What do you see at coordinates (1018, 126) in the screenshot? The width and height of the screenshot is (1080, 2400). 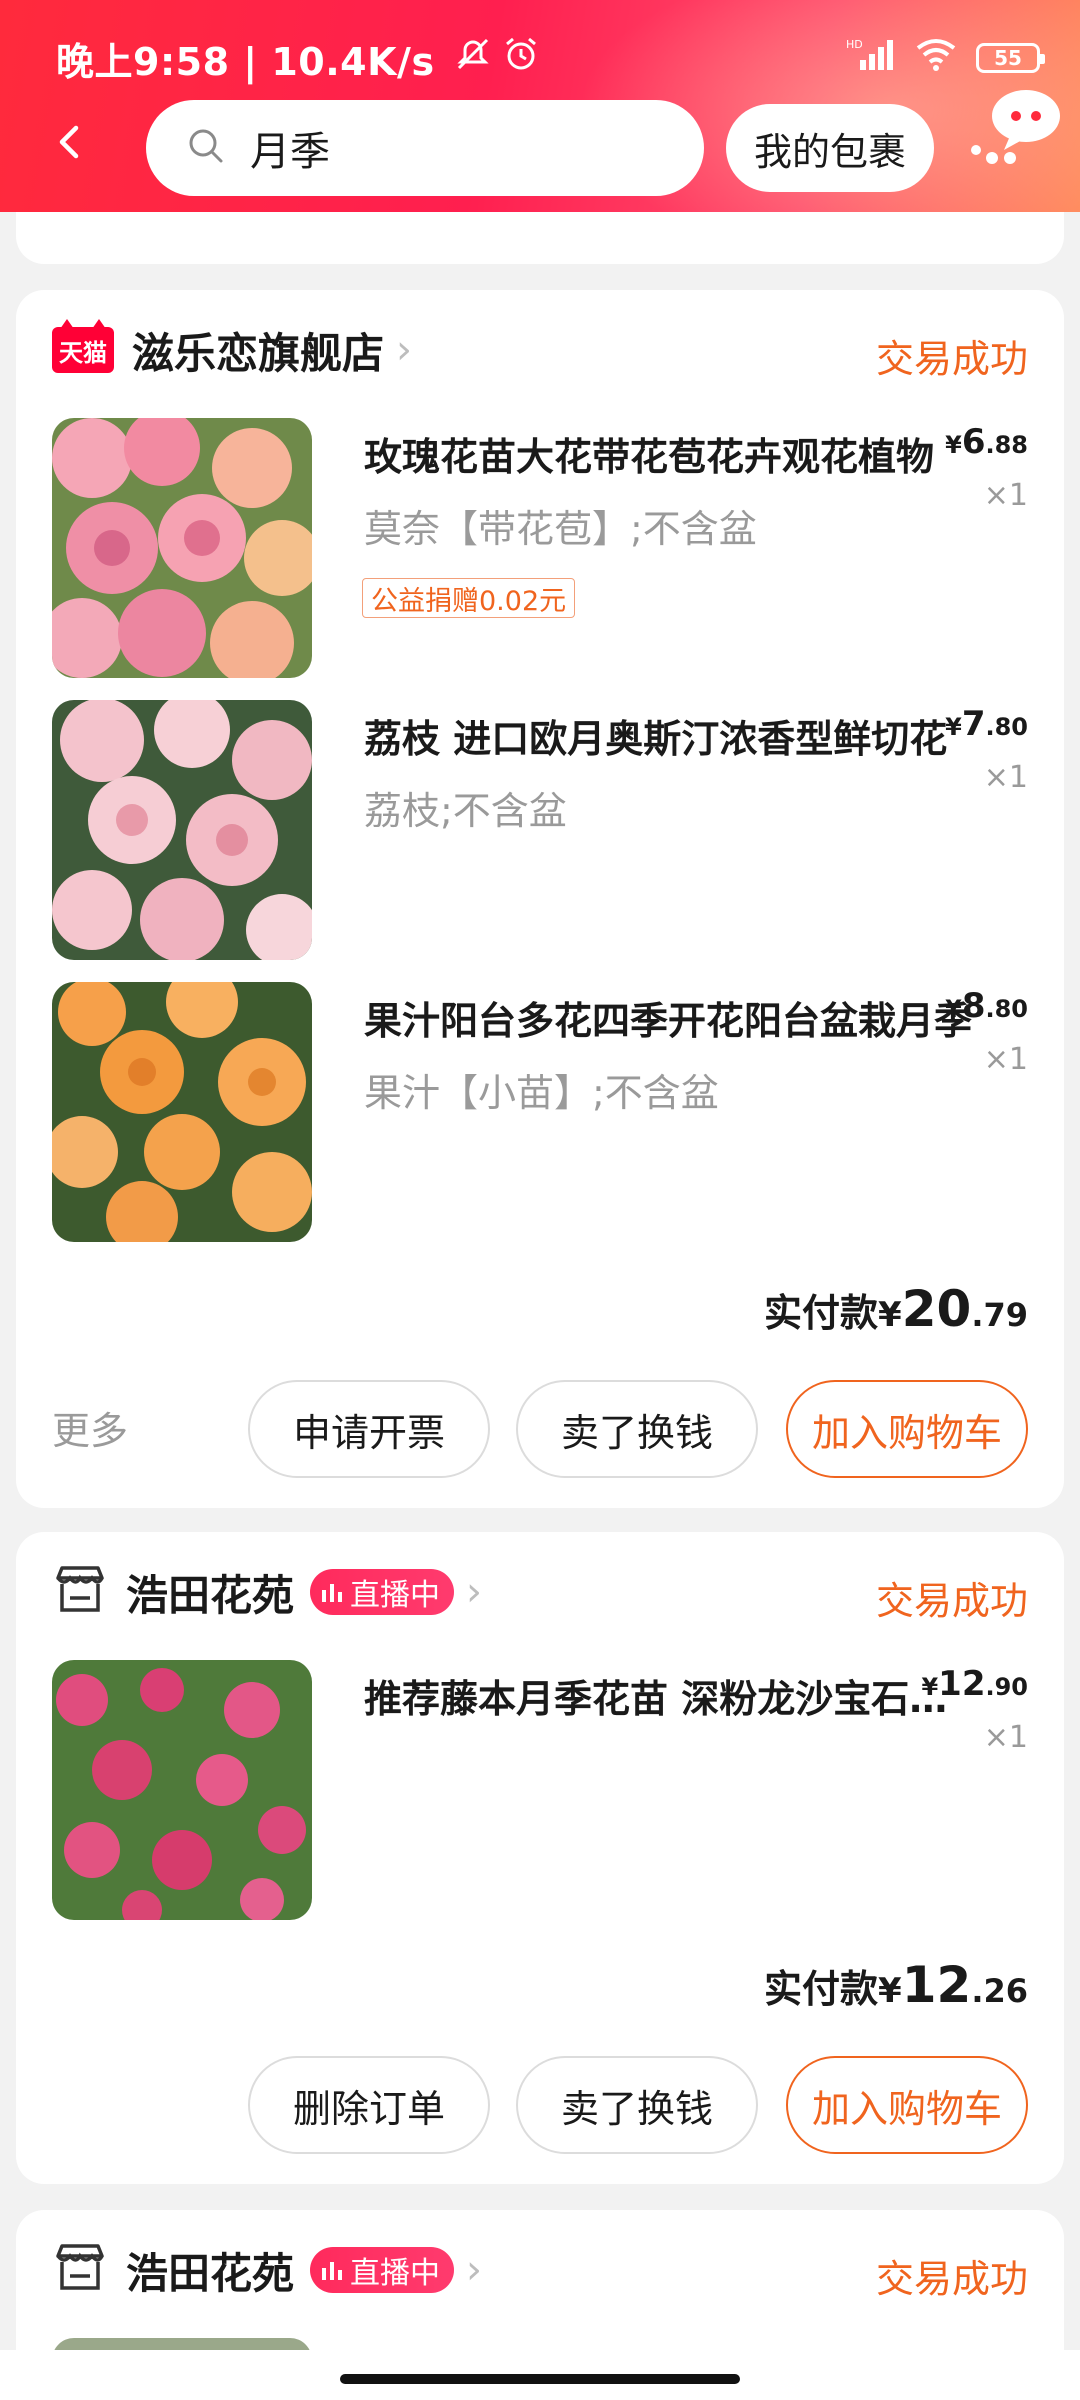 I see `message-icon` at bounding box center [1018, 126].